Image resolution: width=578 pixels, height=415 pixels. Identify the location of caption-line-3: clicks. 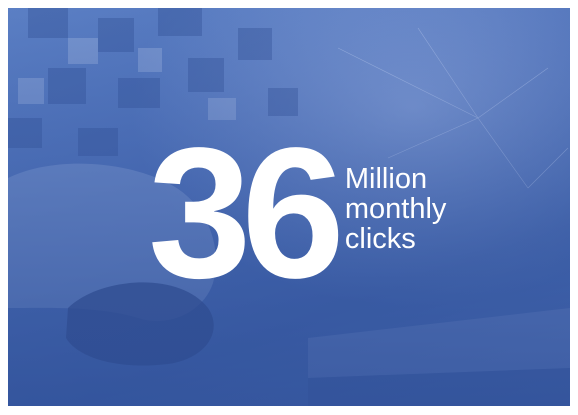
(380, 239).